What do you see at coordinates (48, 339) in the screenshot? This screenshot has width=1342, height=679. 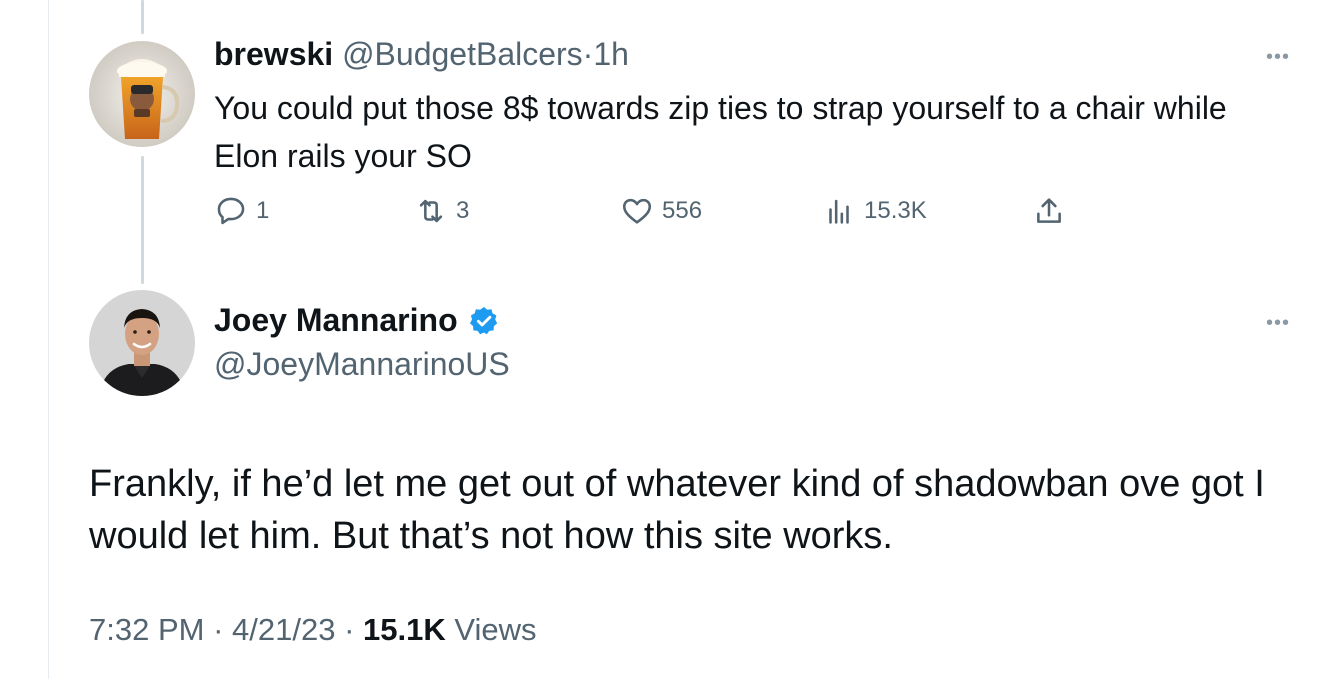 I see `column-border` at bounding box center [48, 339].